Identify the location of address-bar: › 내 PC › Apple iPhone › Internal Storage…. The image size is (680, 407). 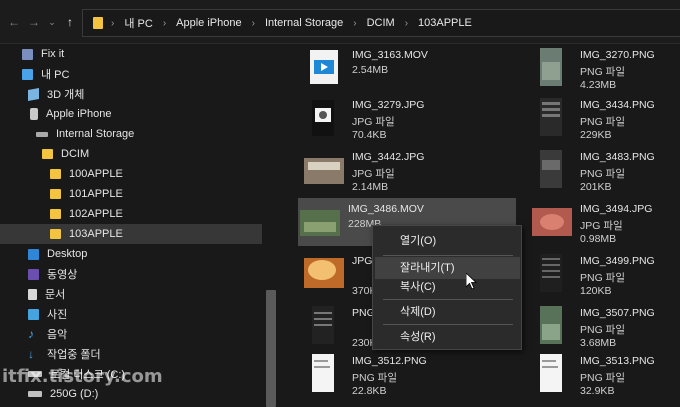
(381, 23).